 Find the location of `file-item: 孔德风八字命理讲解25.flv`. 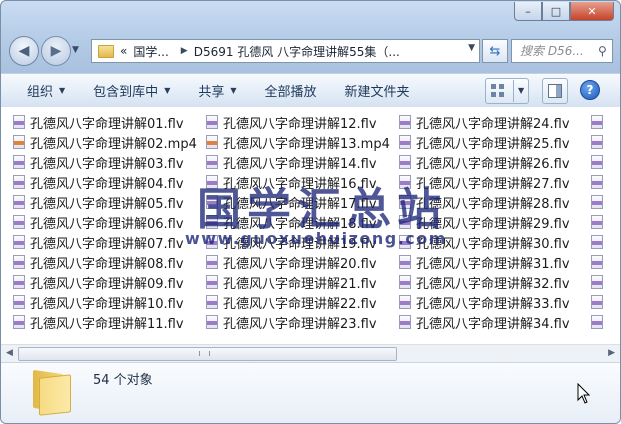

file-item: 孔德风八字命理讲解25.flv is located at coordinates (484, 142).